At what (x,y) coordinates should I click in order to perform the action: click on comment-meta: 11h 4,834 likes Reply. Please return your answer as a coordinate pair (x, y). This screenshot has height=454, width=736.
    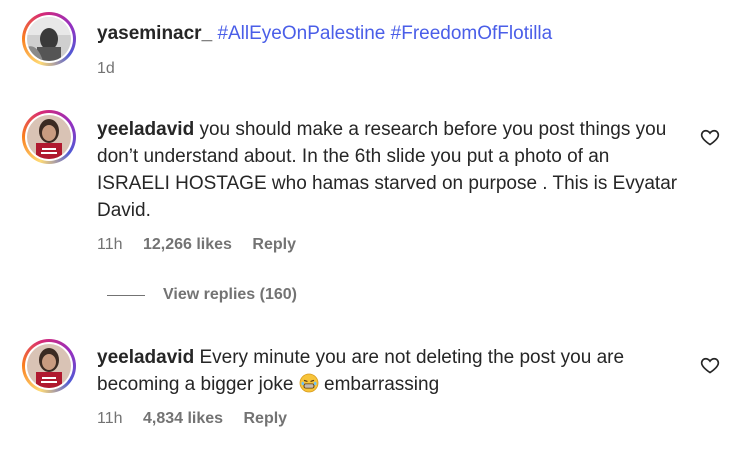
    Looking at the image, I should click on (200, 419).